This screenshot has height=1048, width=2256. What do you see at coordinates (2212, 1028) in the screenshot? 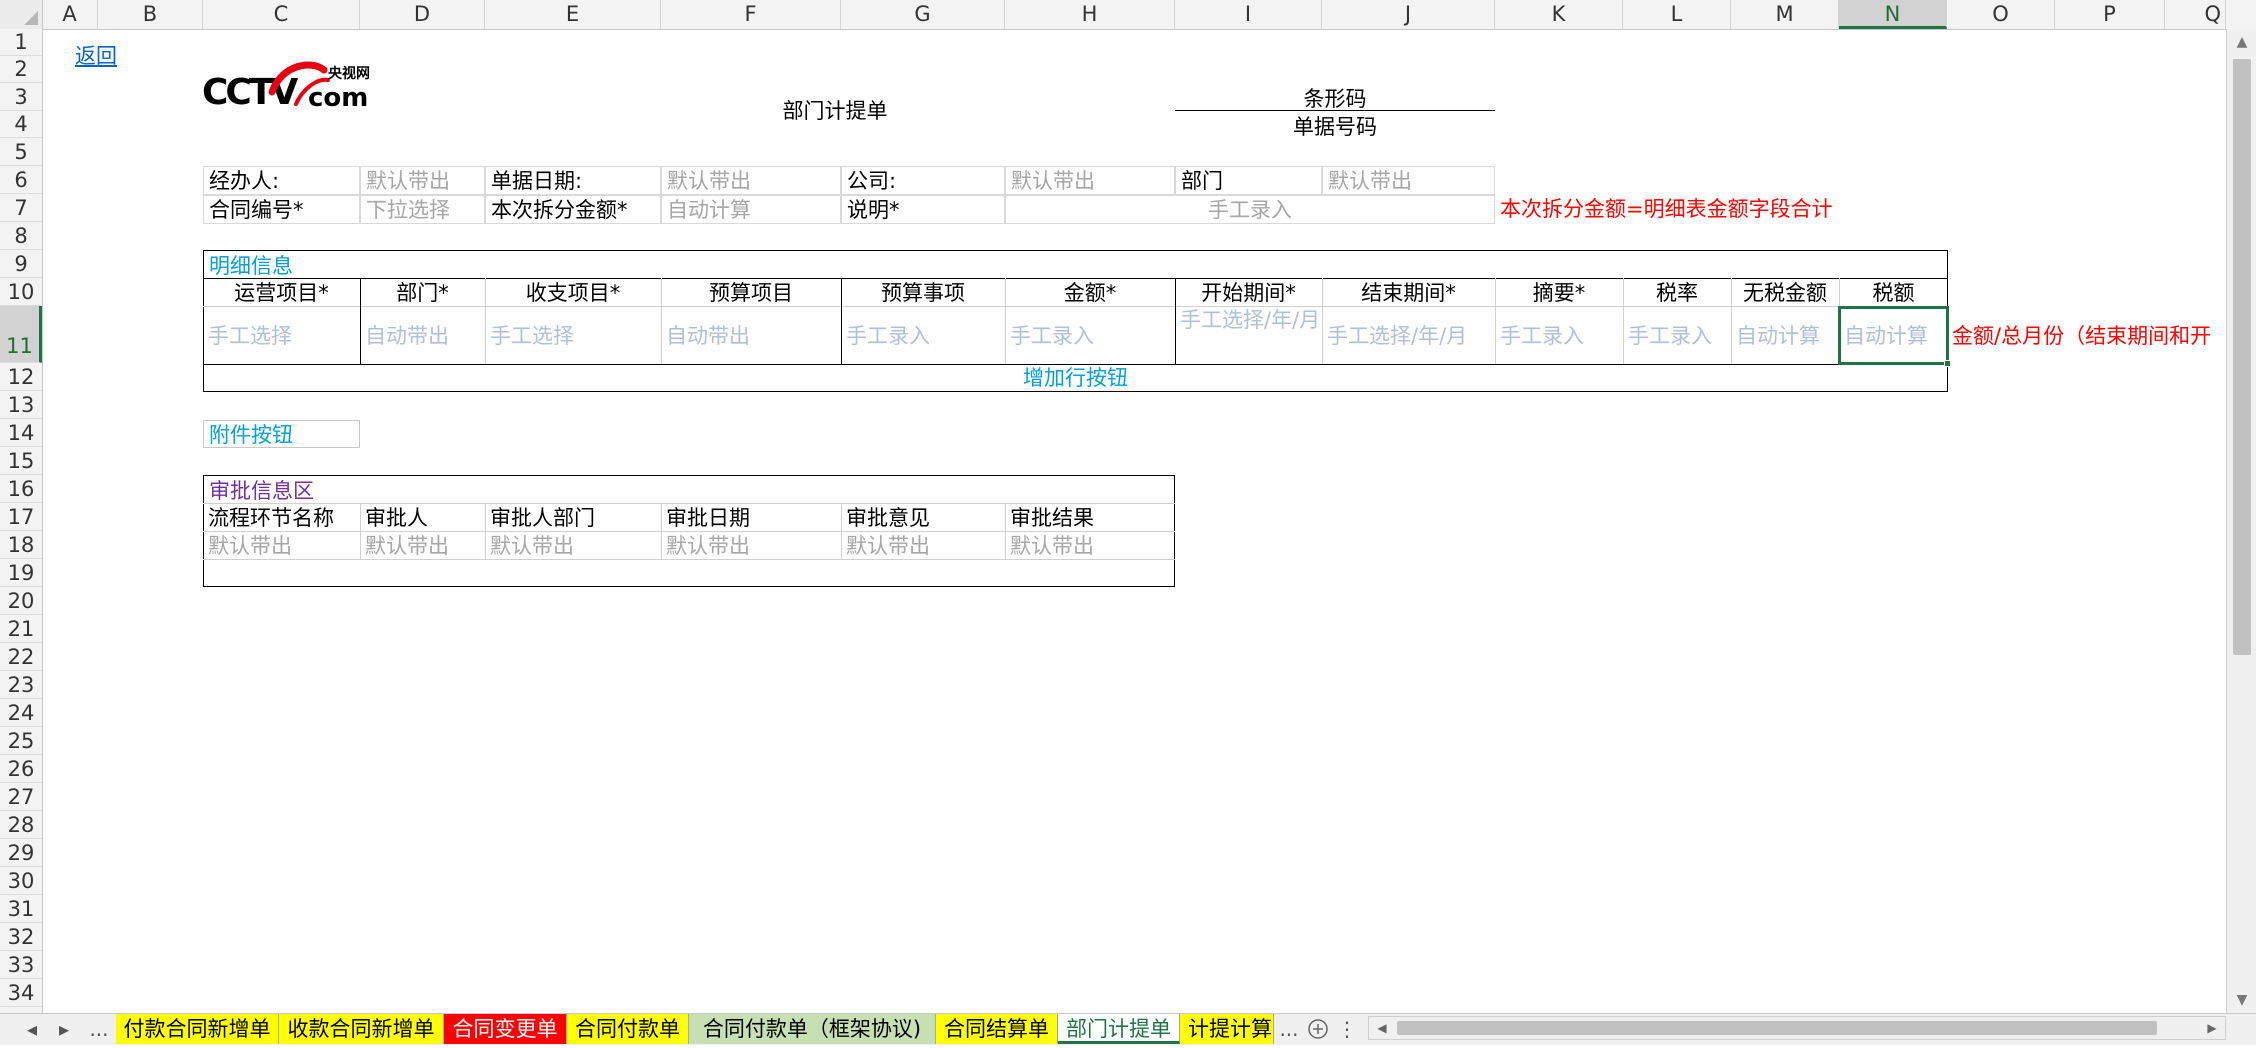
I see `scroll-right-icon: ▶` at bounding box center [2212, 1028].